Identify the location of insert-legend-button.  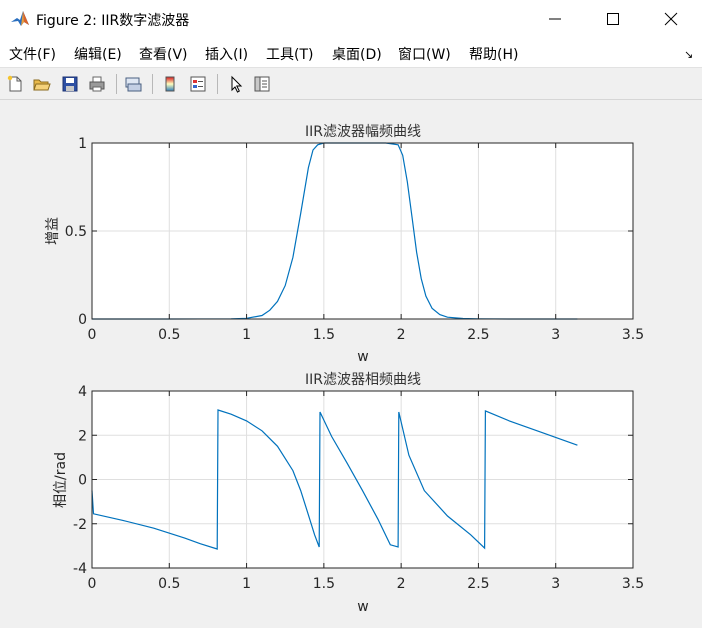
(198, 84).